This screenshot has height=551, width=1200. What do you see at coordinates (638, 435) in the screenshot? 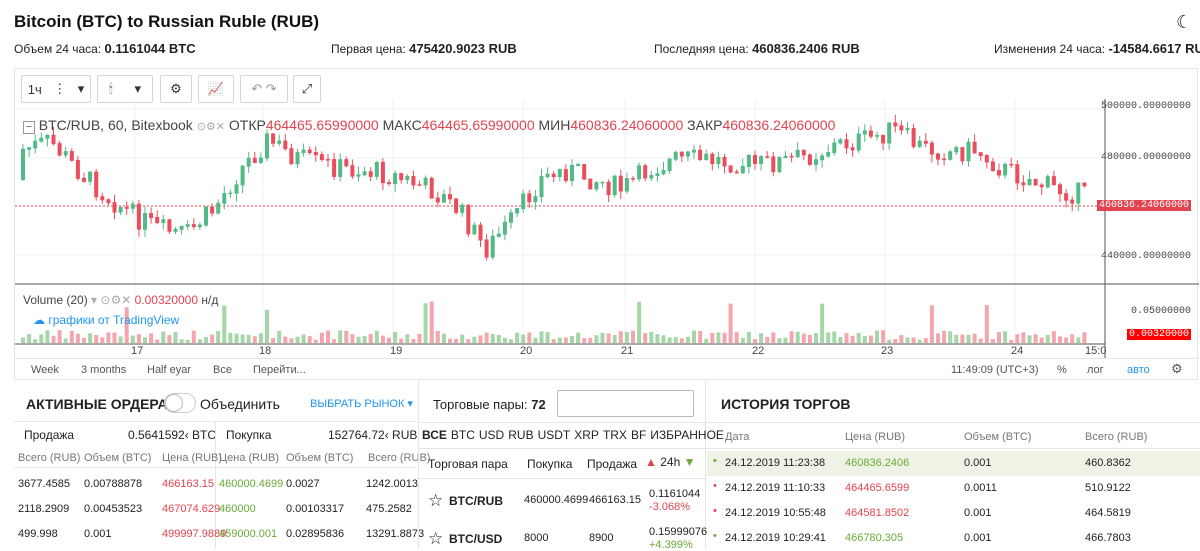
I see `pair-tab: BF` at bounding box center [638, 435].